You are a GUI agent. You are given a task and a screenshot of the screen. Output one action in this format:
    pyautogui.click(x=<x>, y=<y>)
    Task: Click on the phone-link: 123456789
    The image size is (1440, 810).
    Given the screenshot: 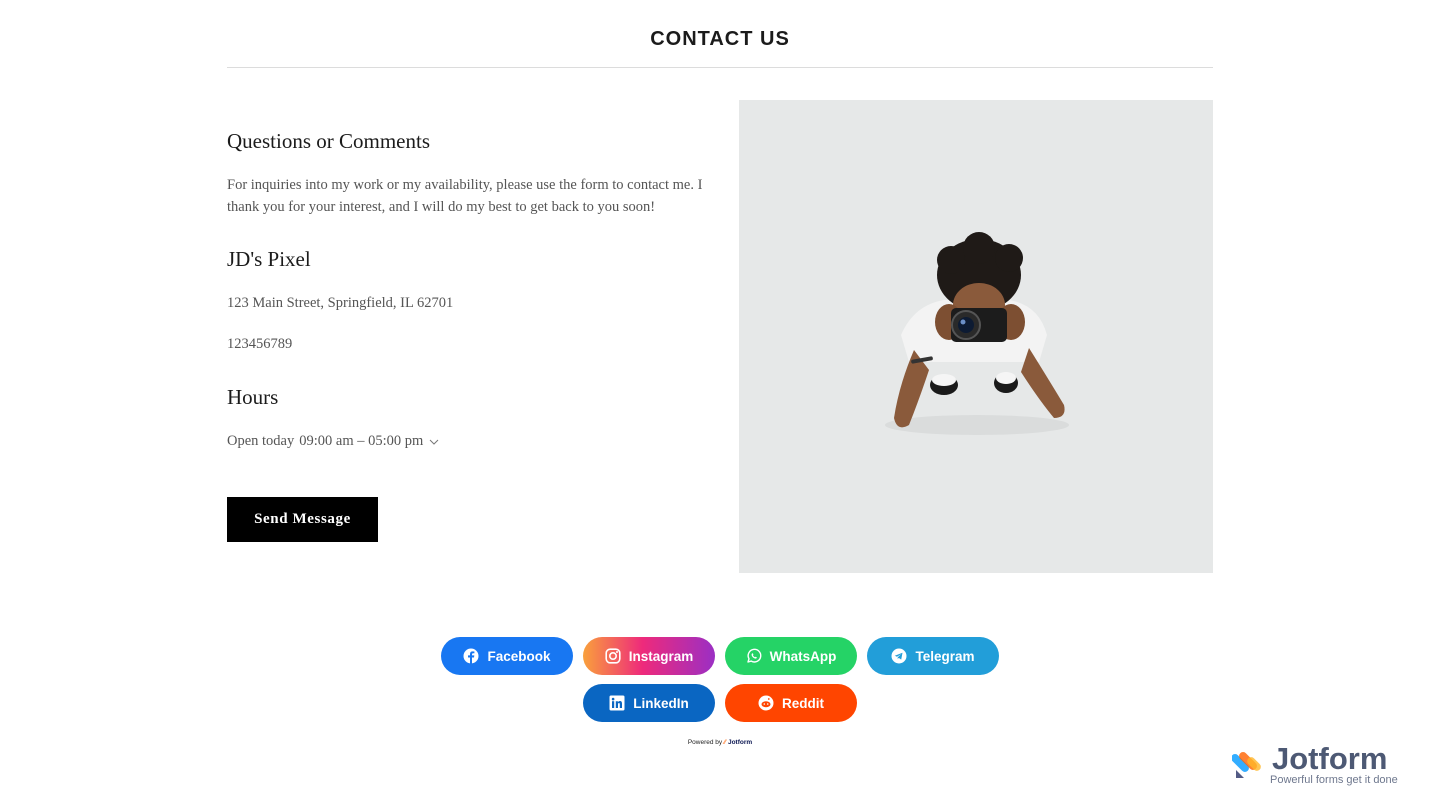 What is the action you would take?
    pyautogui.click(x=259, y=344)
    